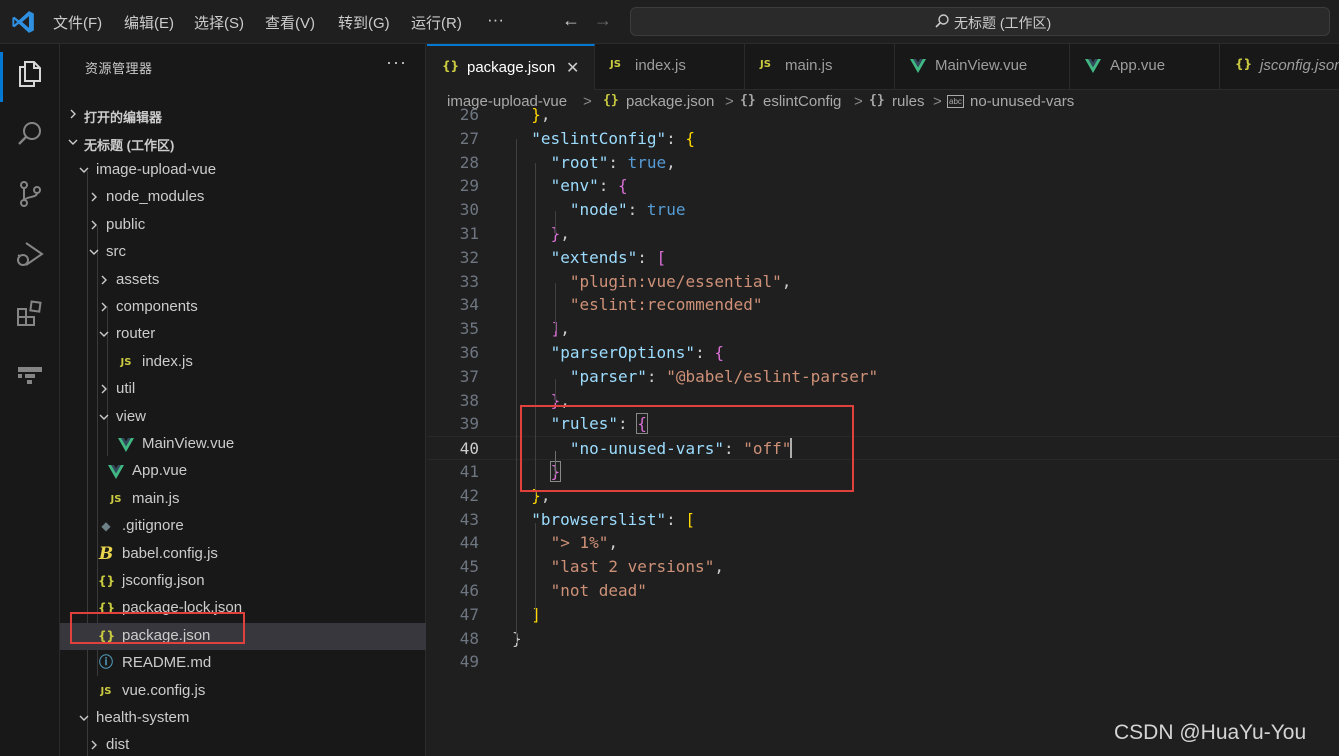 This screenshot has width=1339, height=756. Describe the element at coordinates (243, 417) in the screenshot. I see `tree-folder: view` at that location.